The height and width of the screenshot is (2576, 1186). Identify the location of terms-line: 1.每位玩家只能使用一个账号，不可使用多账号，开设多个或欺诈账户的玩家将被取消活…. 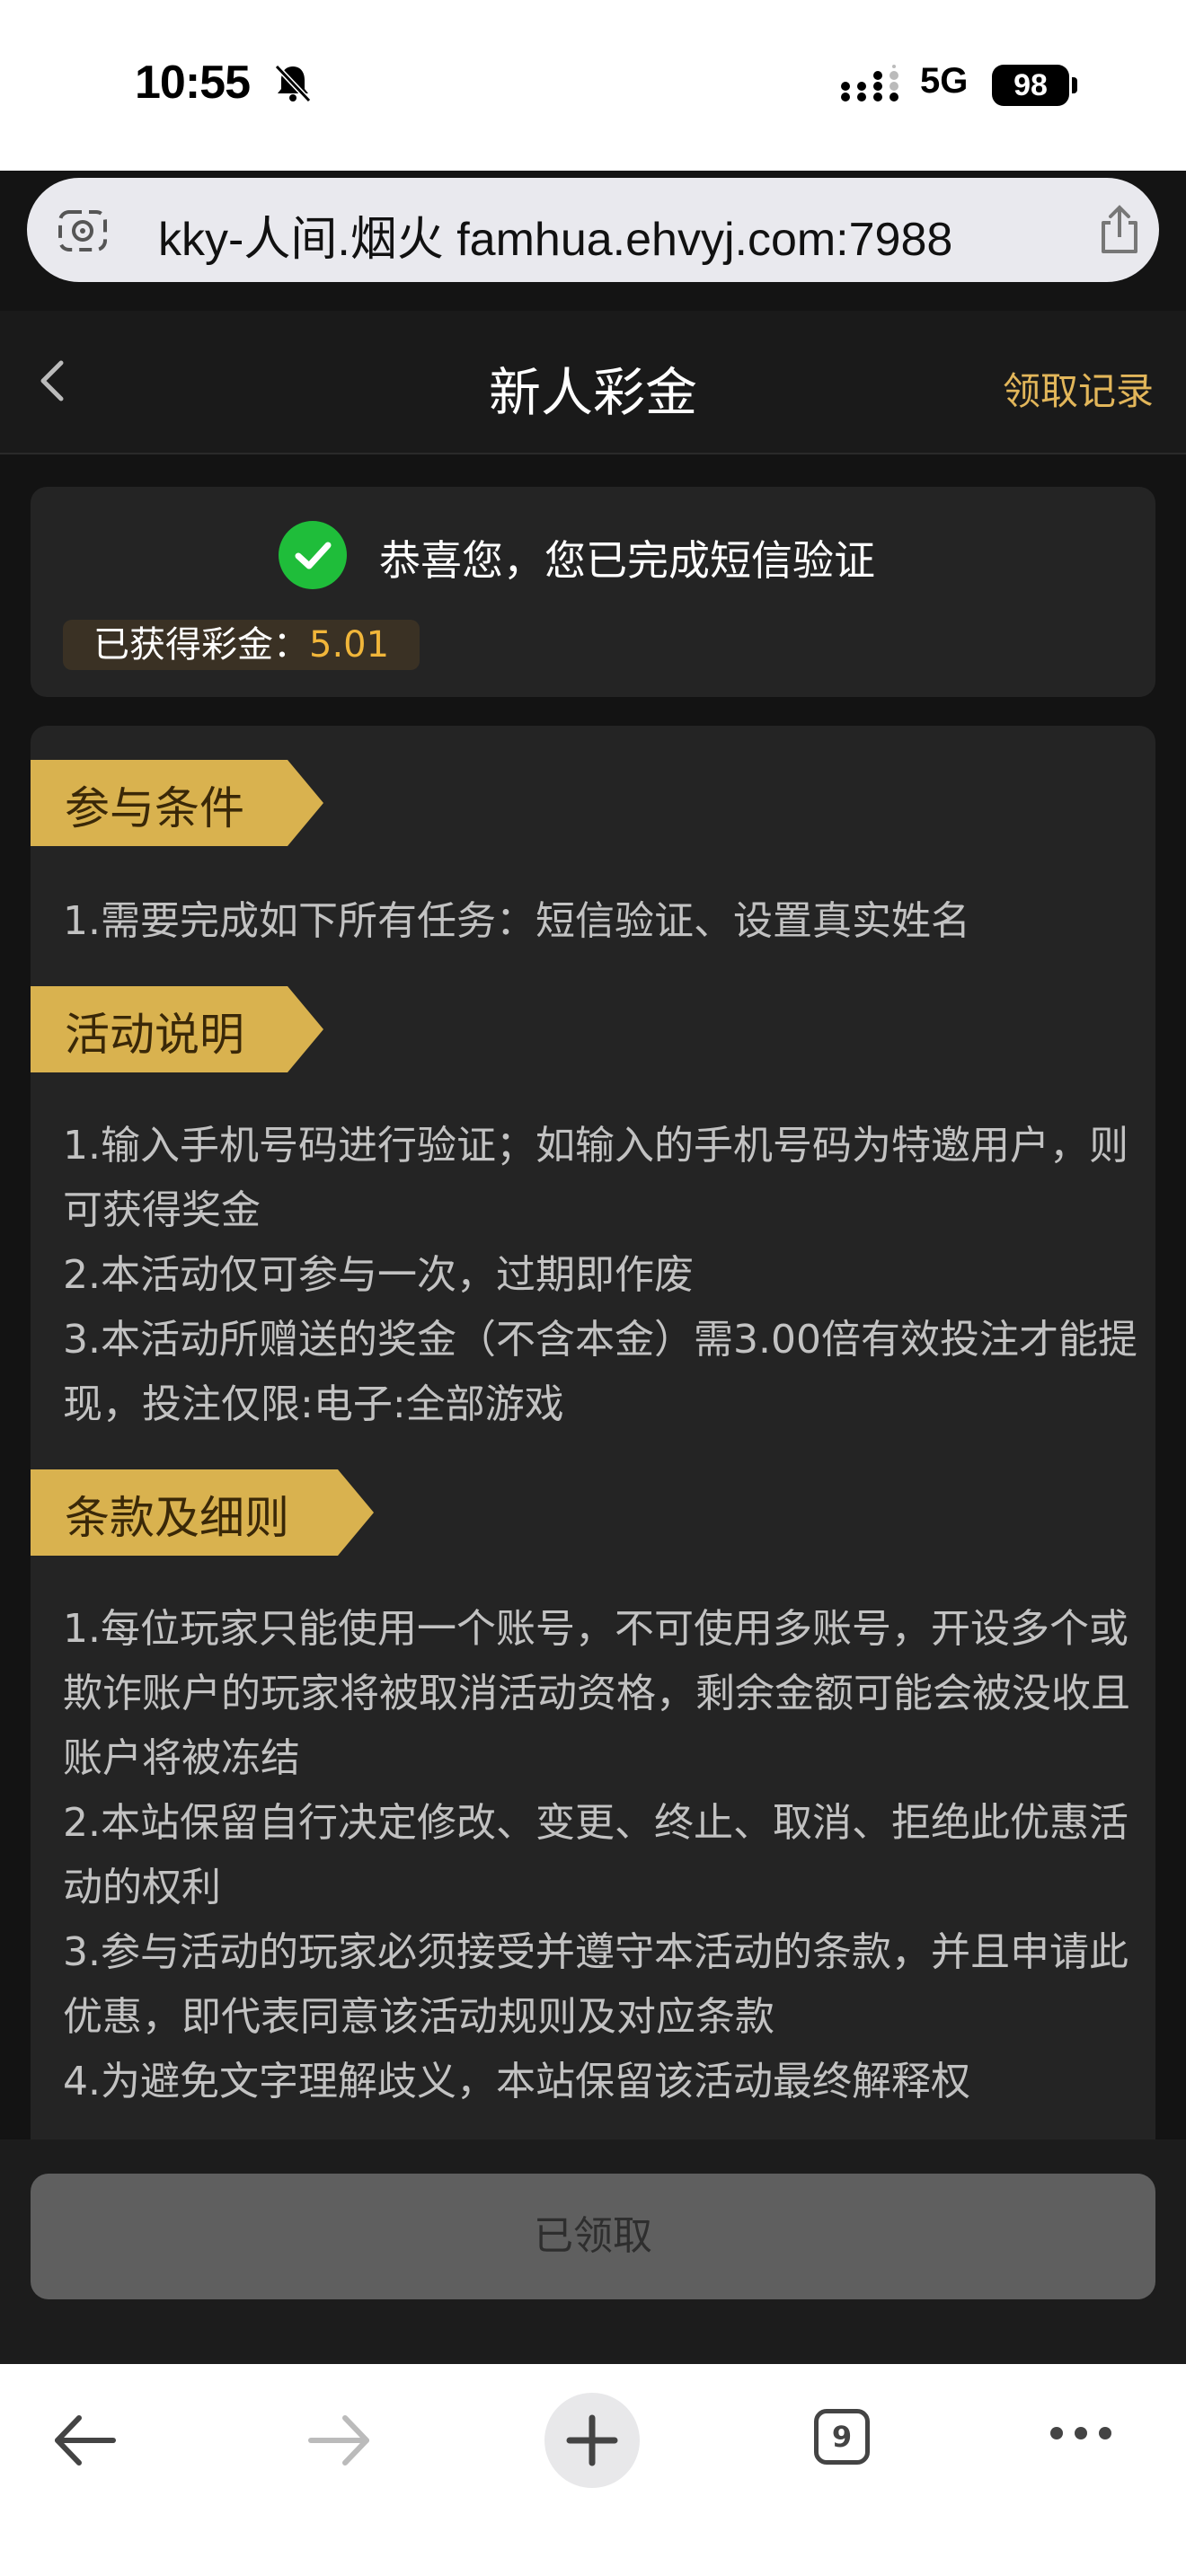
(596, 1693).